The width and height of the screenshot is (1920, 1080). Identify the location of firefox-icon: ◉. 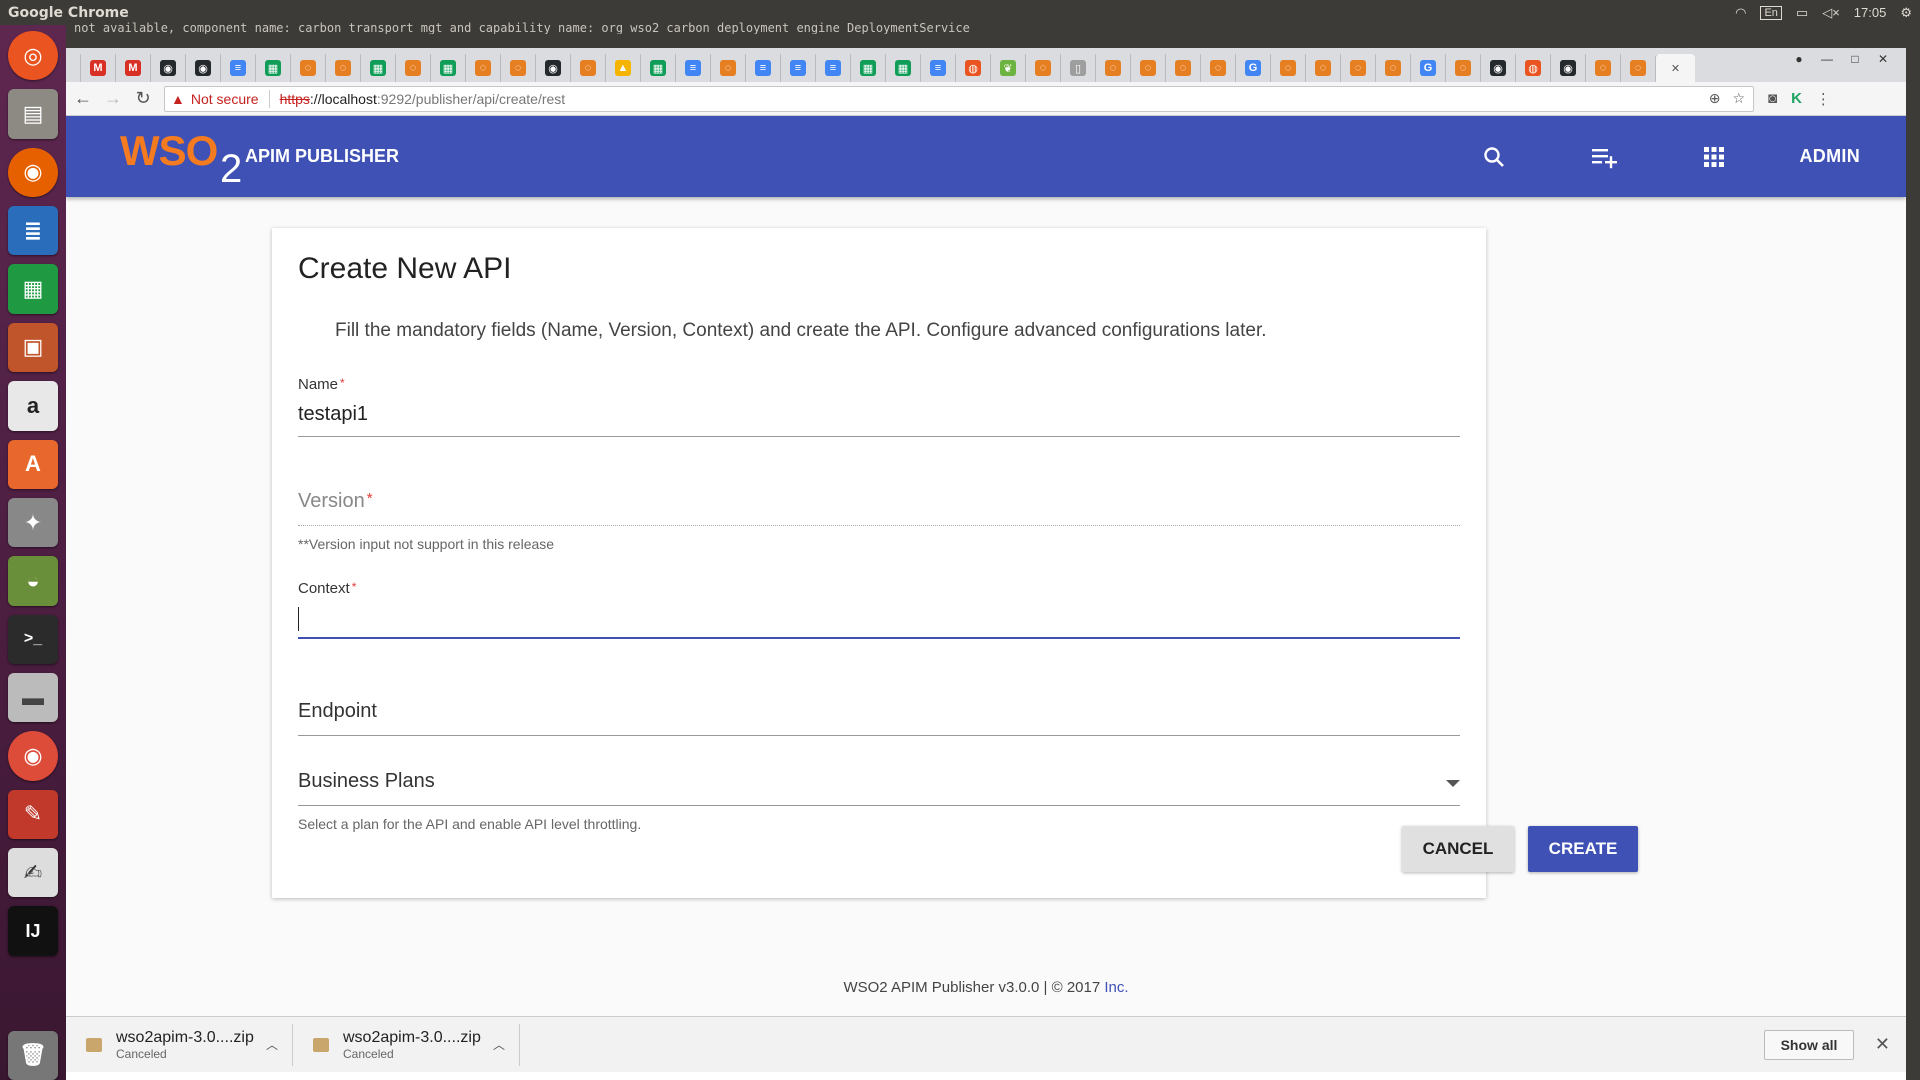
(33, 172).